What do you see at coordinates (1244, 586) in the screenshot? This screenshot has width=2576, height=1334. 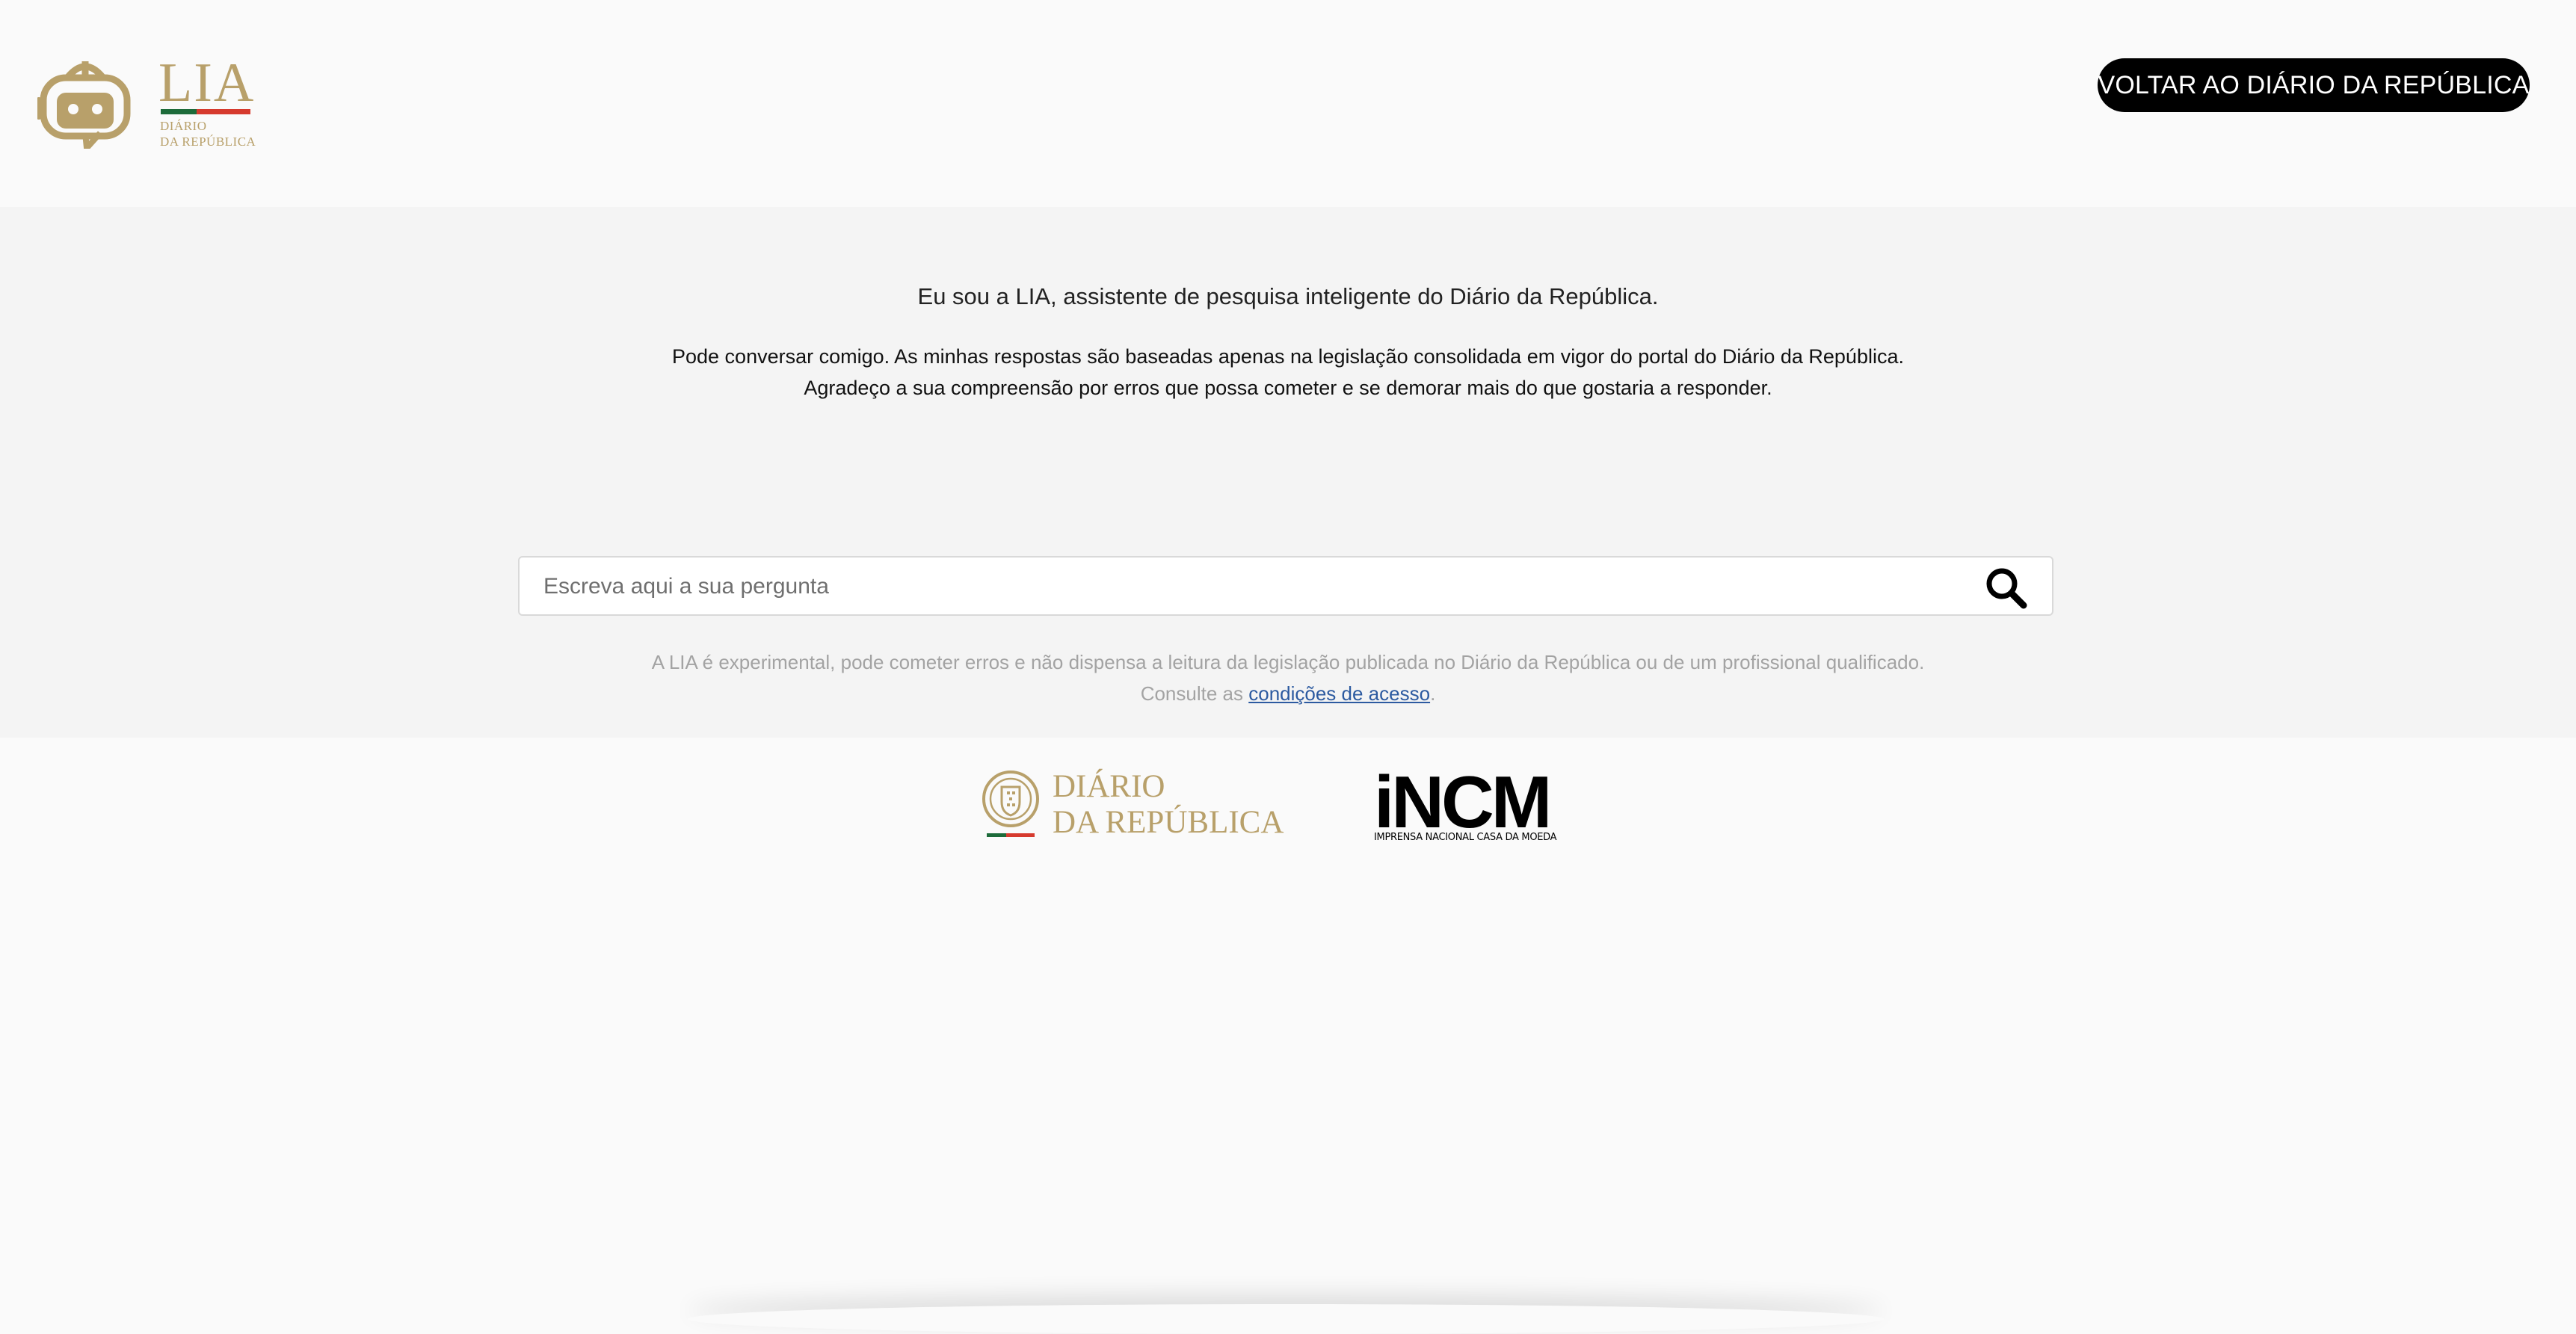 I see `question-input` at bounding box center [1244, 586].